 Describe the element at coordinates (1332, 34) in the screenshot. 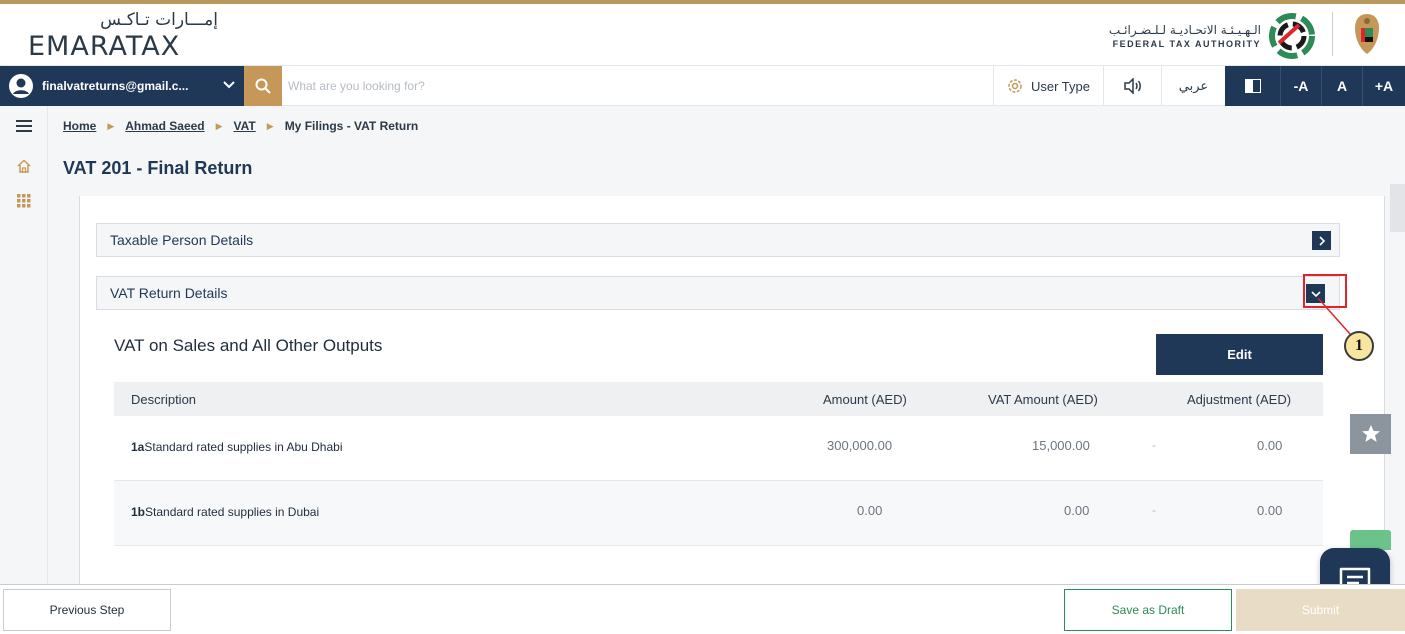

I see `header-divider` at that location.